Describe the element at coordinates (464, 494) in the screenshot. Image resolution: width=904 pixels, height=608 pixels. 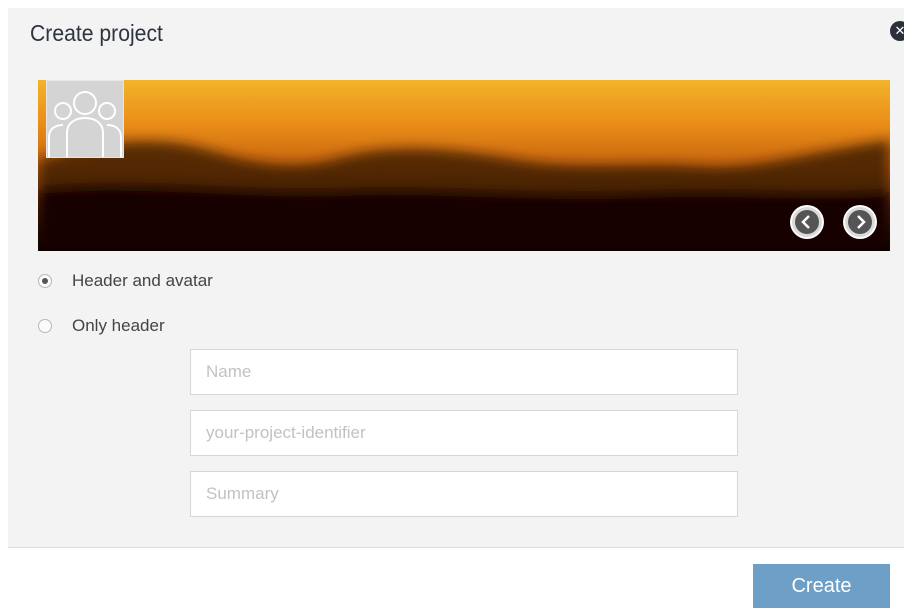
I see `summary-input` at that location.